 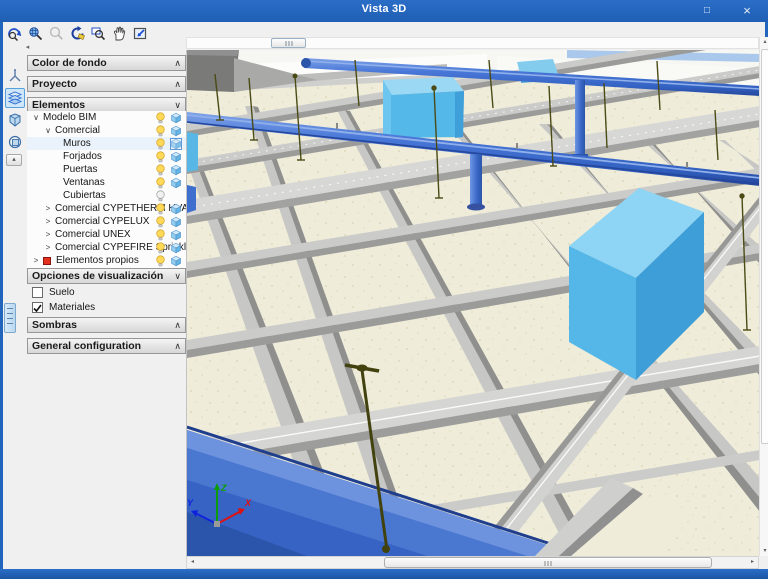 What do you see at coordinates (106, 130) in the screenshot?
I see `tree-item-comercial: ∨ Comercial` at bounding box center [106, 130].